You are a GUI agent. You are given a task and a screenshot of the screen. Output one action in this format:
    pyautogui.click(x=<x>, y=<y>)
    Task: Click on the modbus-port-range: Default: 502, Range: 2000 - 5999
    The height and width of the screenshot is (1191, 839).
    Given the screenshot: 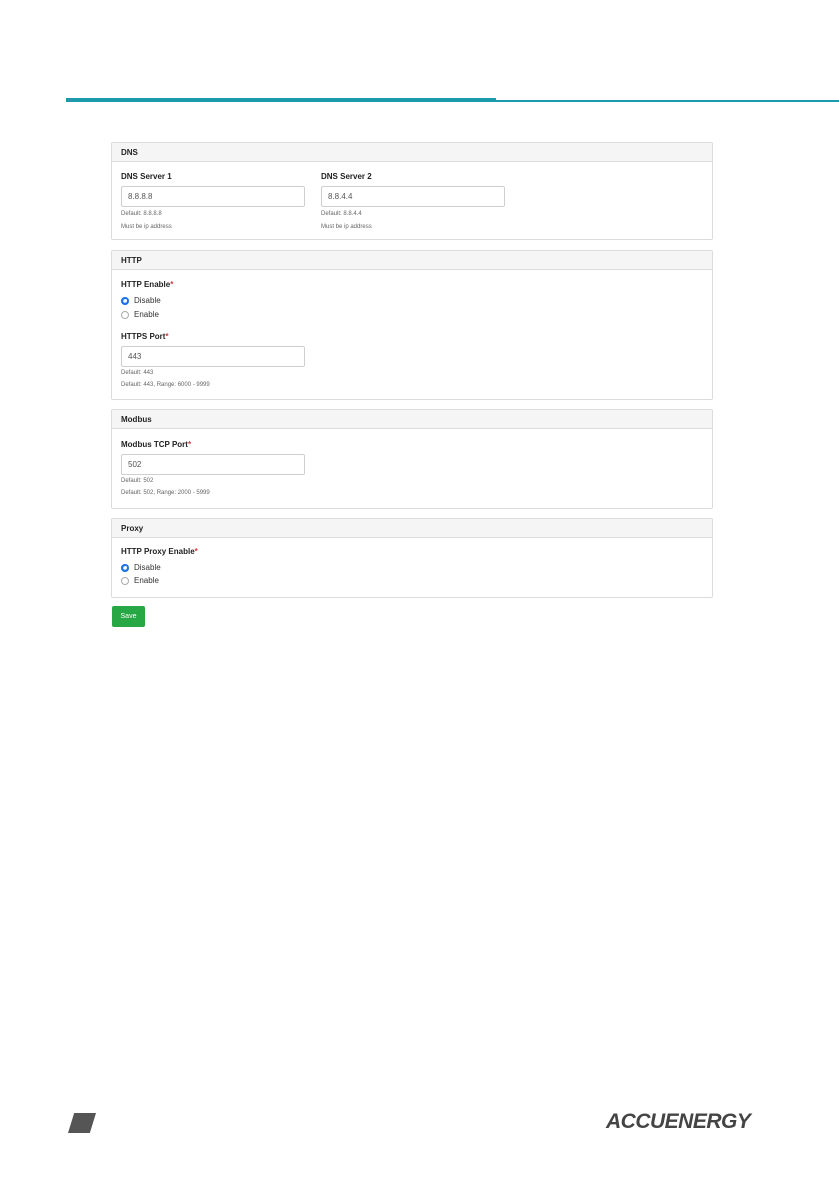 What is the action you would take?
    pyautogui.click(x=165, y=493)
    